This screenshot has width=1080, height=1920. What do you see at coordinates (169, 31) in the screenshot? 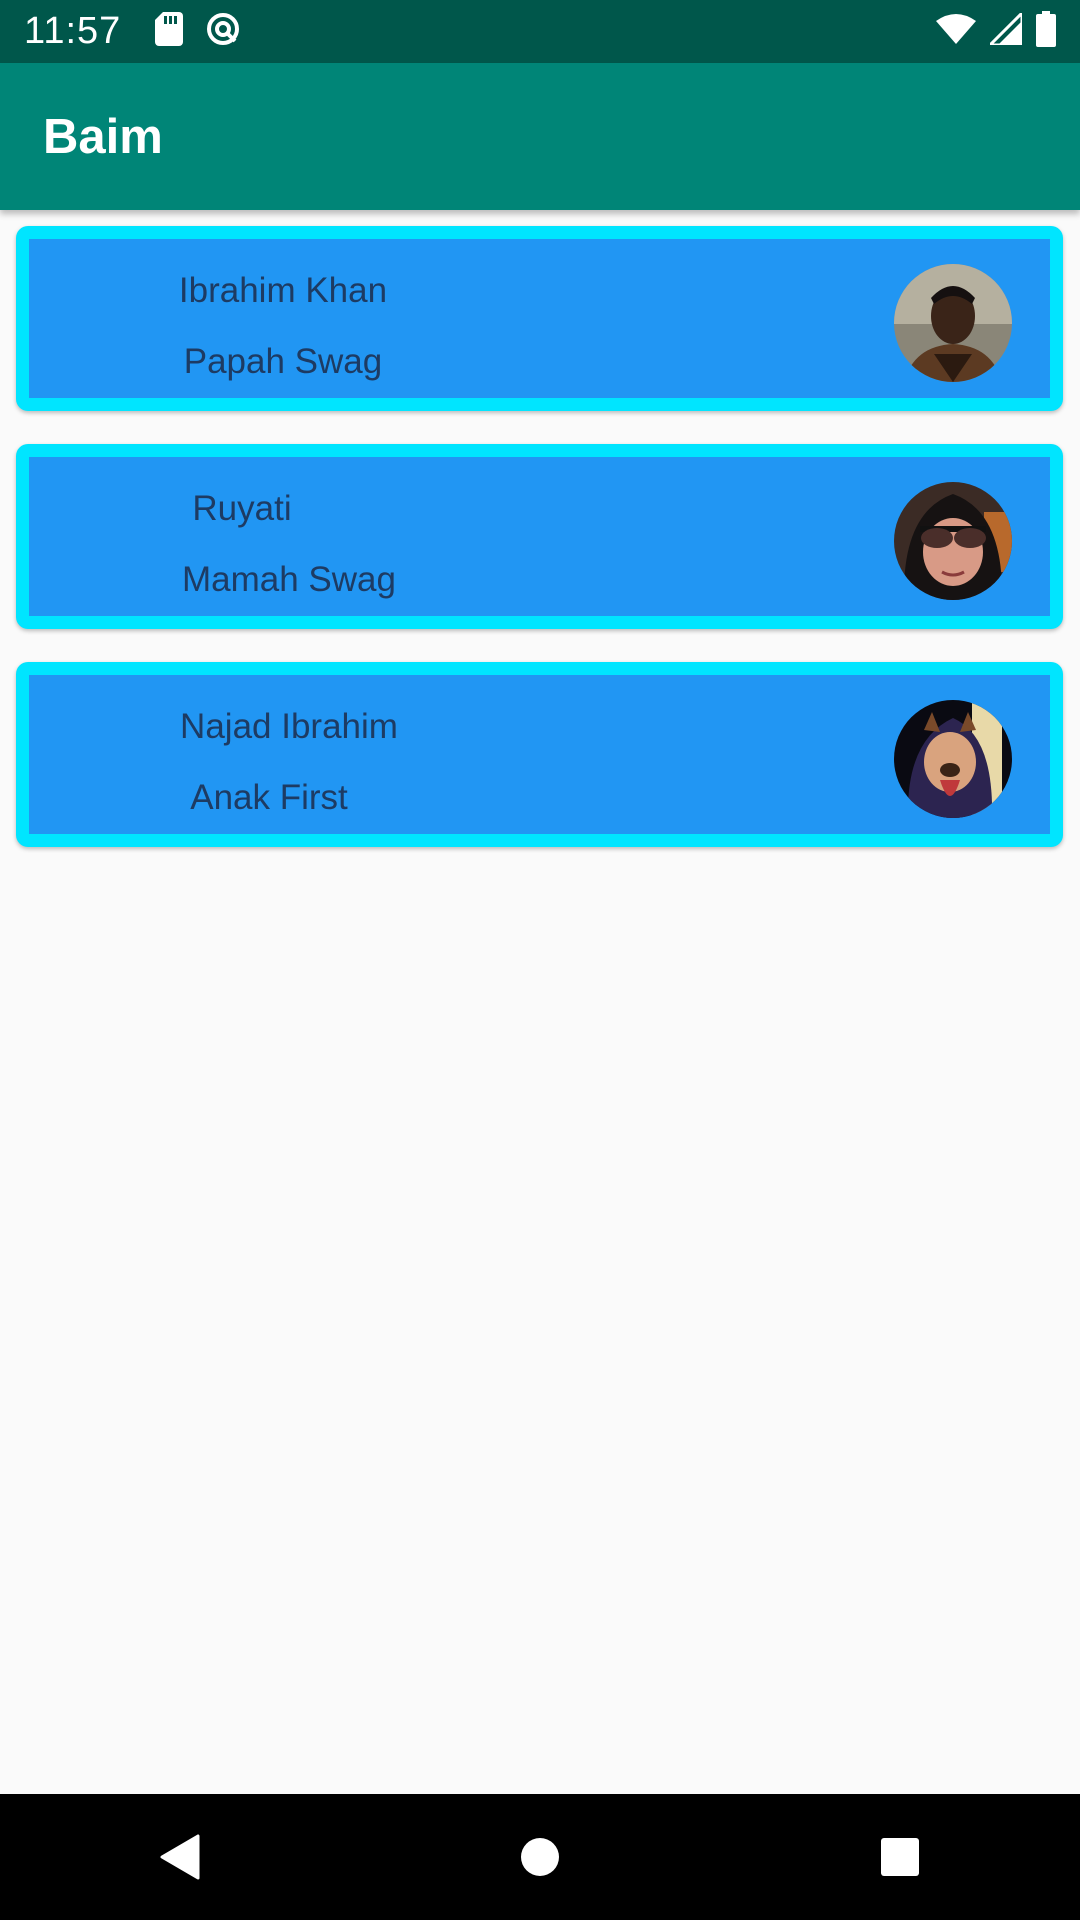
I see `sd-card-icon` at bounding box center [169, 31].